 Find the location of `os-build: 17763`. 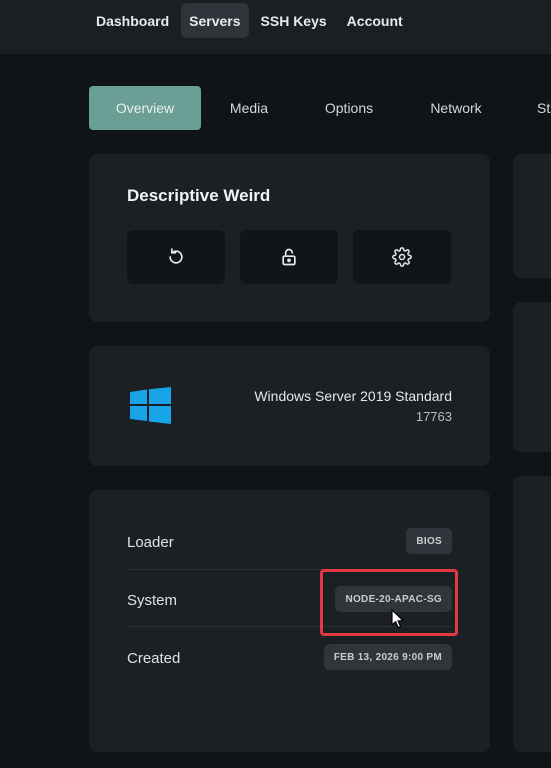

os-build: 17763 is located at coordinates (433, 416).